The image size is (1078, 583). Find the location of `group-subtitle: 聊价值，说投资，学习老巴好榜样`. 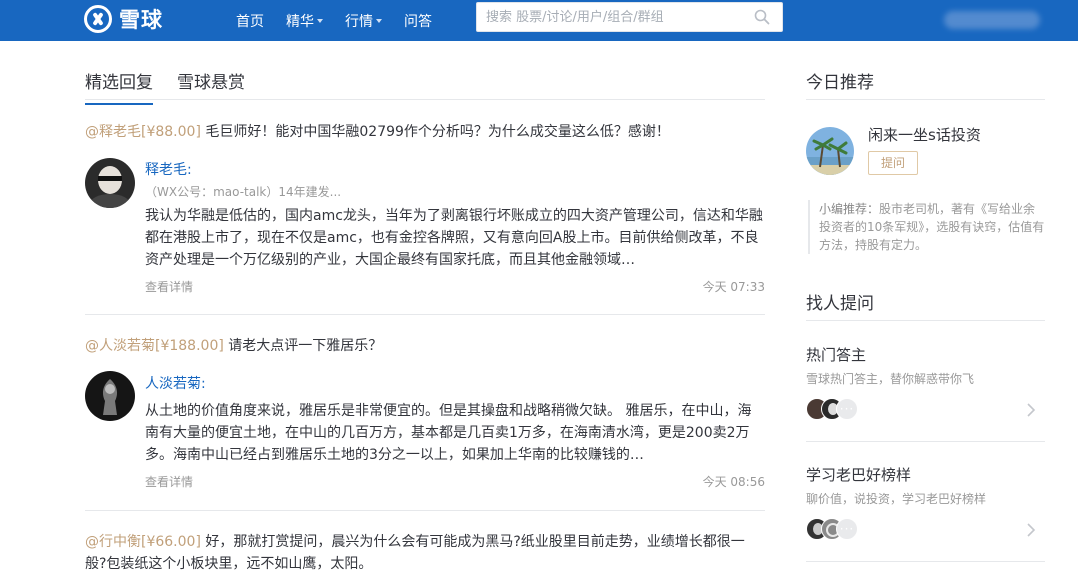

group-subtitle: 聊价值，说投资，学习老巴好榜样 is located at coordinates (896, 499).